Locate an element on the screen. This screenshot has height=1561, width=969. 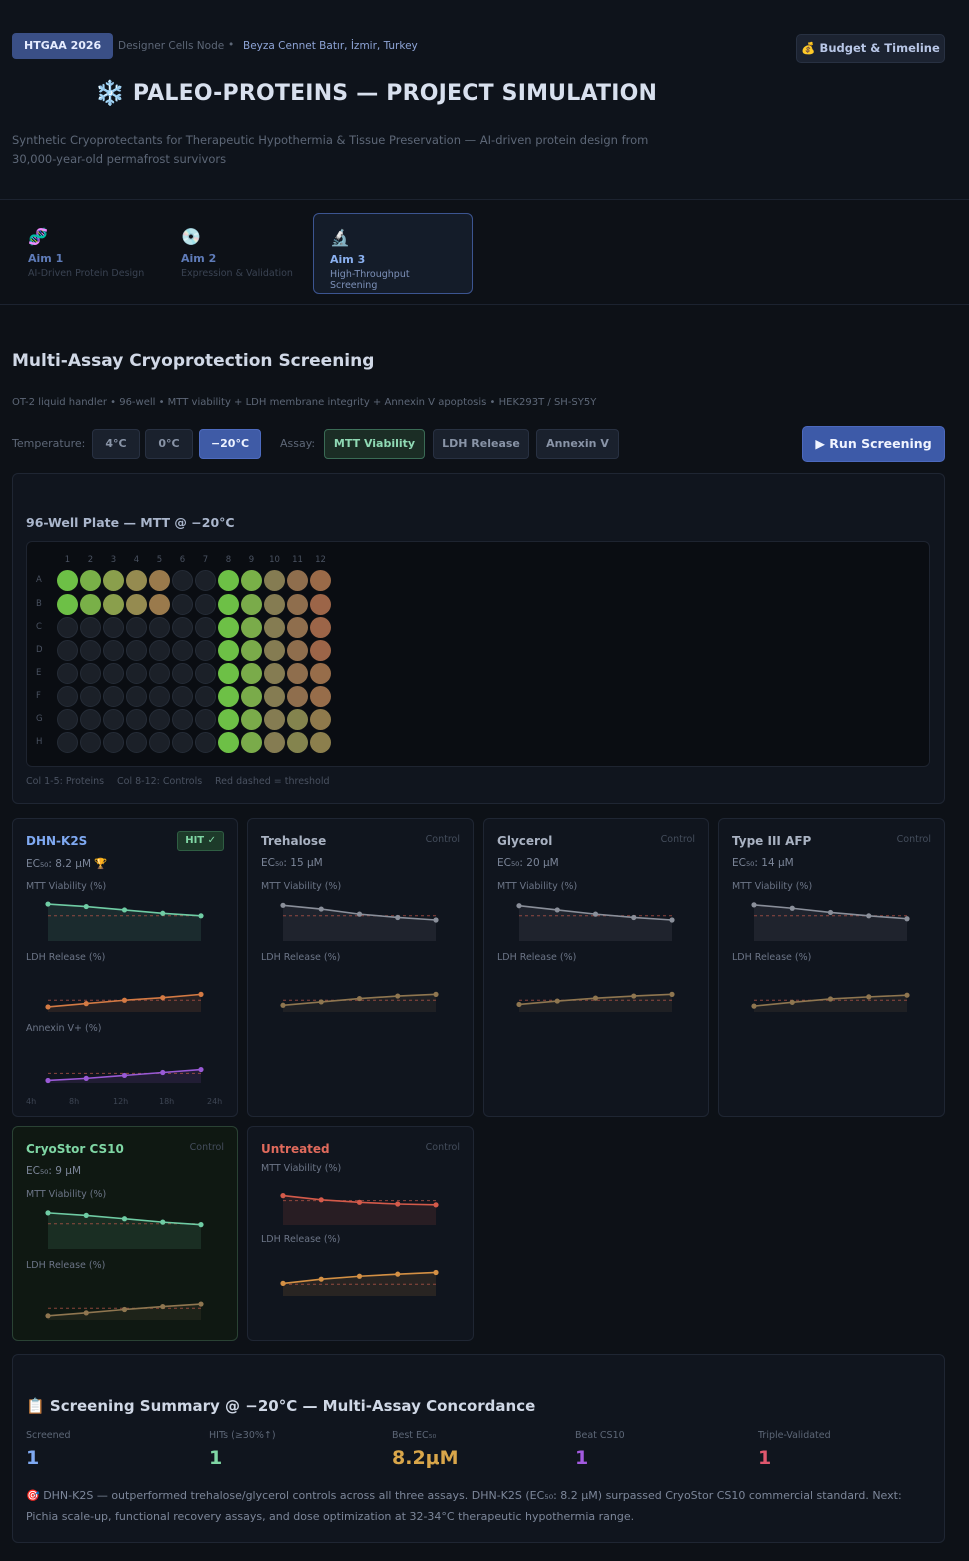
budget-timeline-button: 💰 Budget & Timeline is located at coordinates (870, 48).